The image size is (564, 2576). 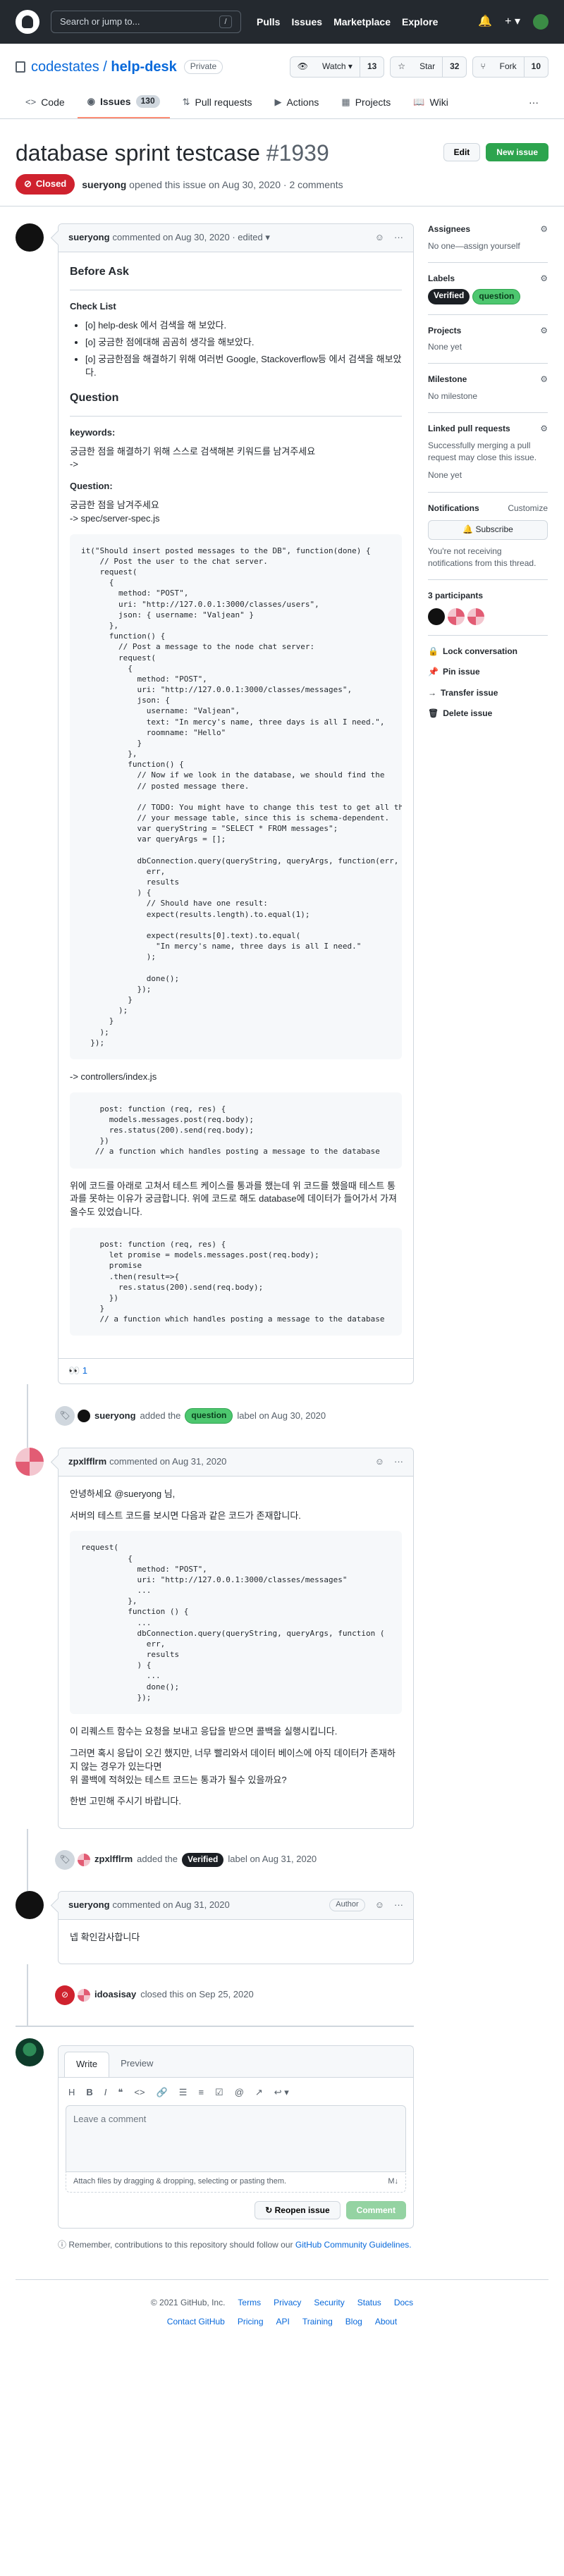 What do you see at coordinates (386, 2322) in the screenshot?
I see `footer-link: About` at bounding box center [386, 2322].